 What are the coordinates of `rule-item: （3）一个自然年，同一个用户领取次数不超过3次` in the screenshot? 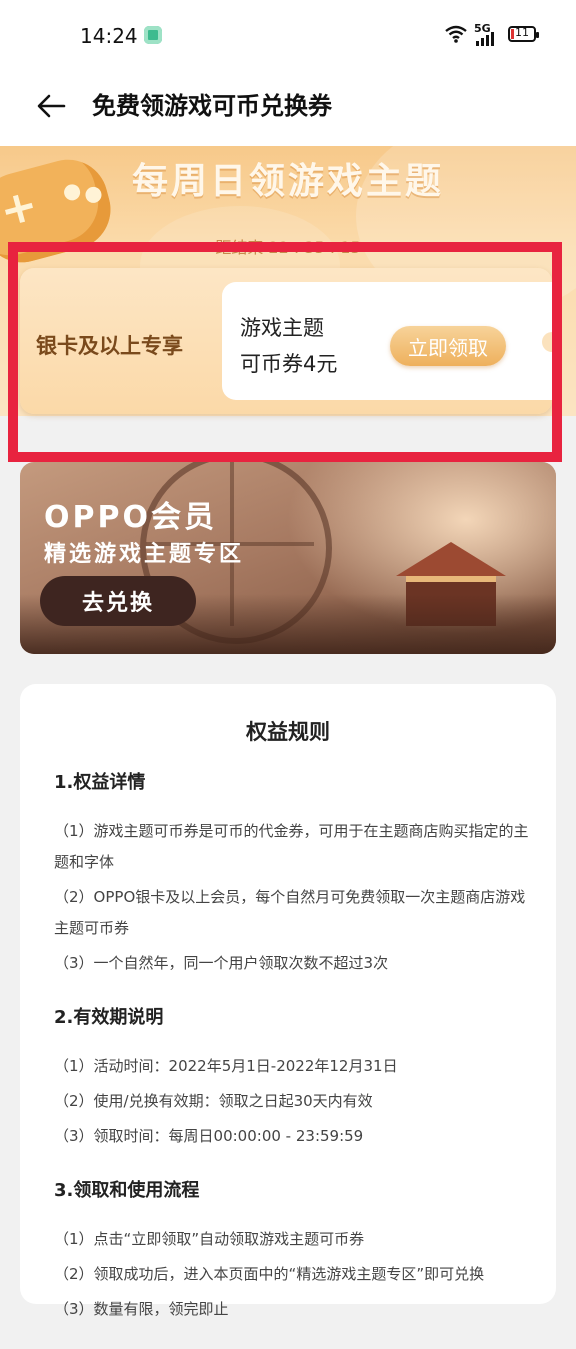 It's located at (221, 963).